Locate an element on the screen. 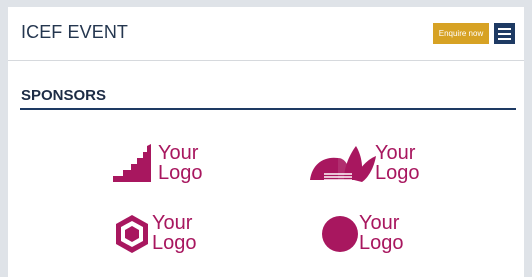 The image size is (532, 277). sponsor-logo-2: Your Logo is located at coordinates (370, 167).